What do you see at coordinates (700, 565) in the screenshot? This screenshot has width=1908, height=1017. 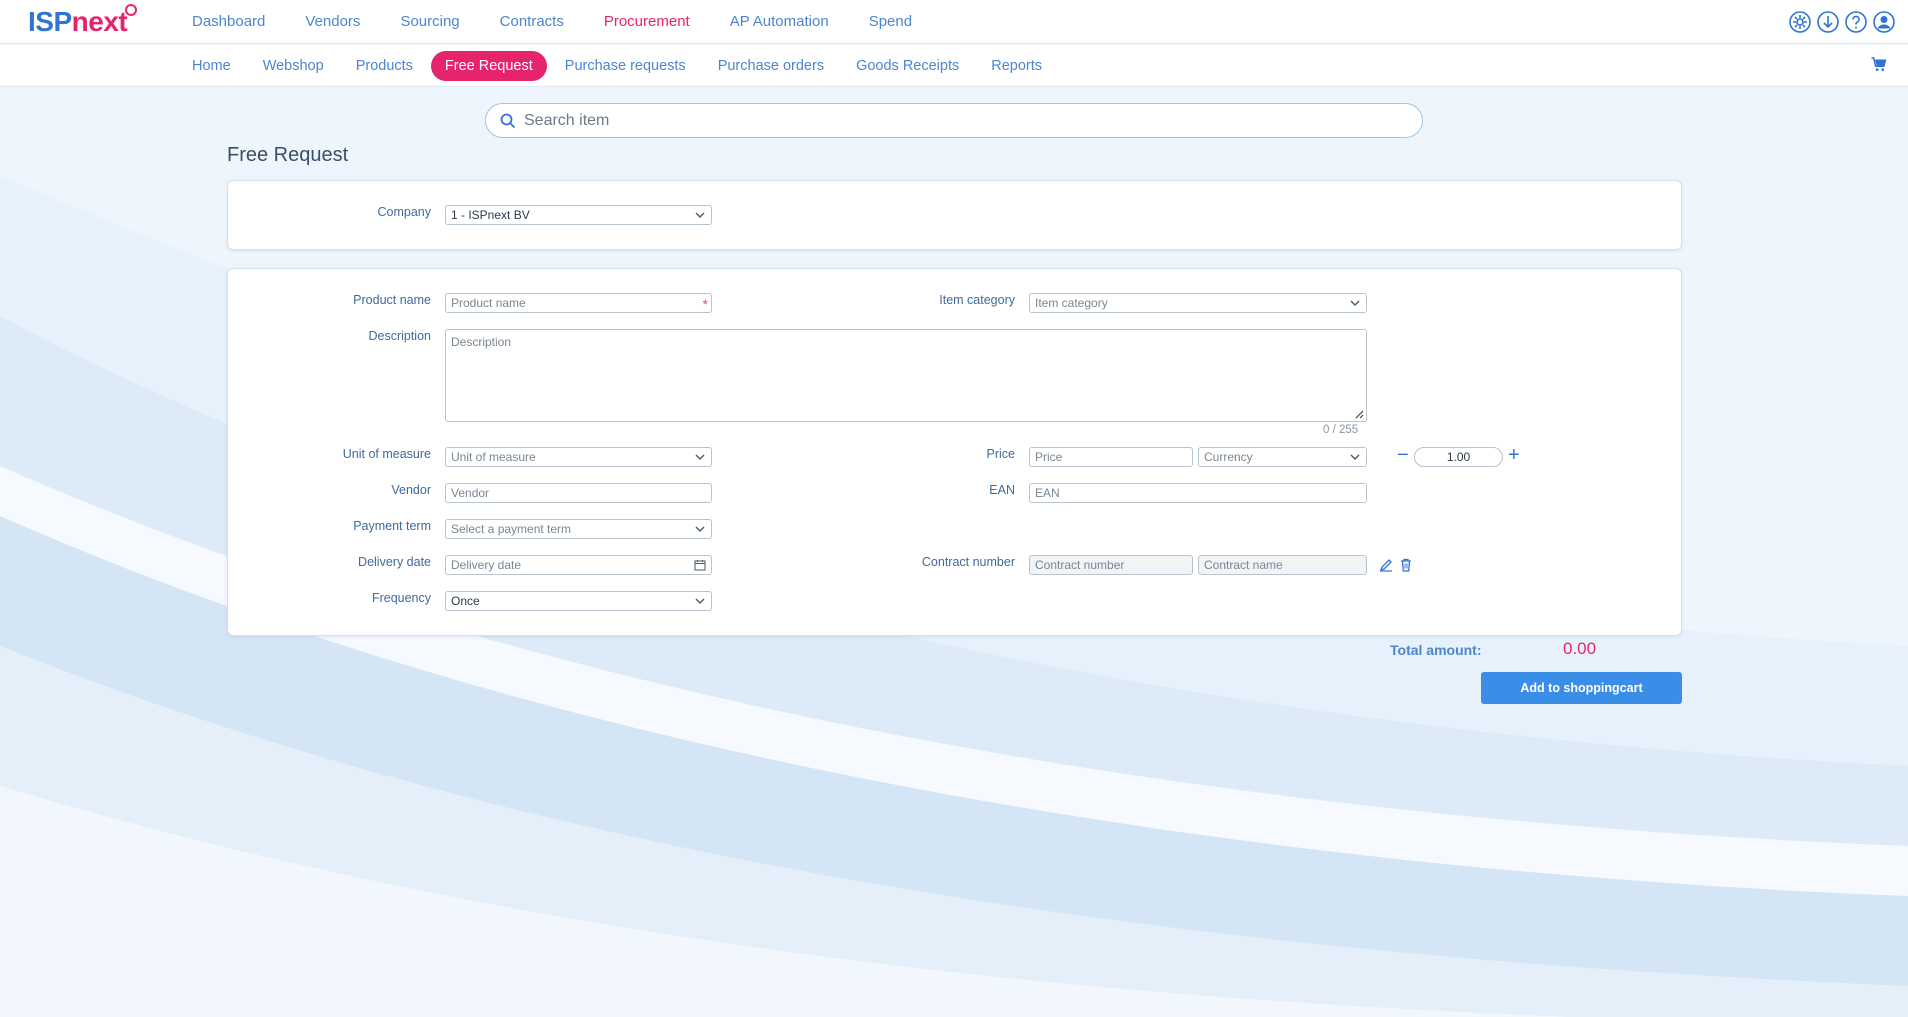 I see `calendar-icon` at bounding box center [700, 565].